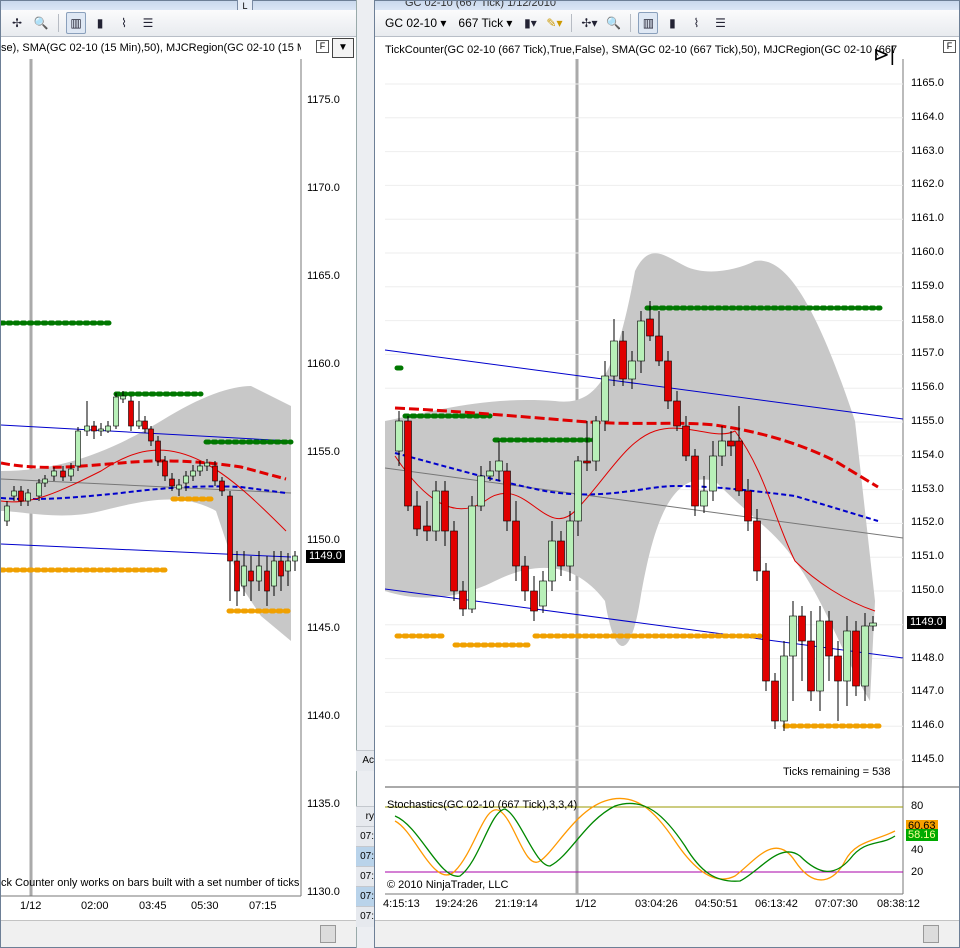 The width and height of the screenshot is (960, 948). What do you see at coordinates (927, 657) in the screenshot?
I see `price-tick-label: 1148.0` at bounding box center [927, 657].